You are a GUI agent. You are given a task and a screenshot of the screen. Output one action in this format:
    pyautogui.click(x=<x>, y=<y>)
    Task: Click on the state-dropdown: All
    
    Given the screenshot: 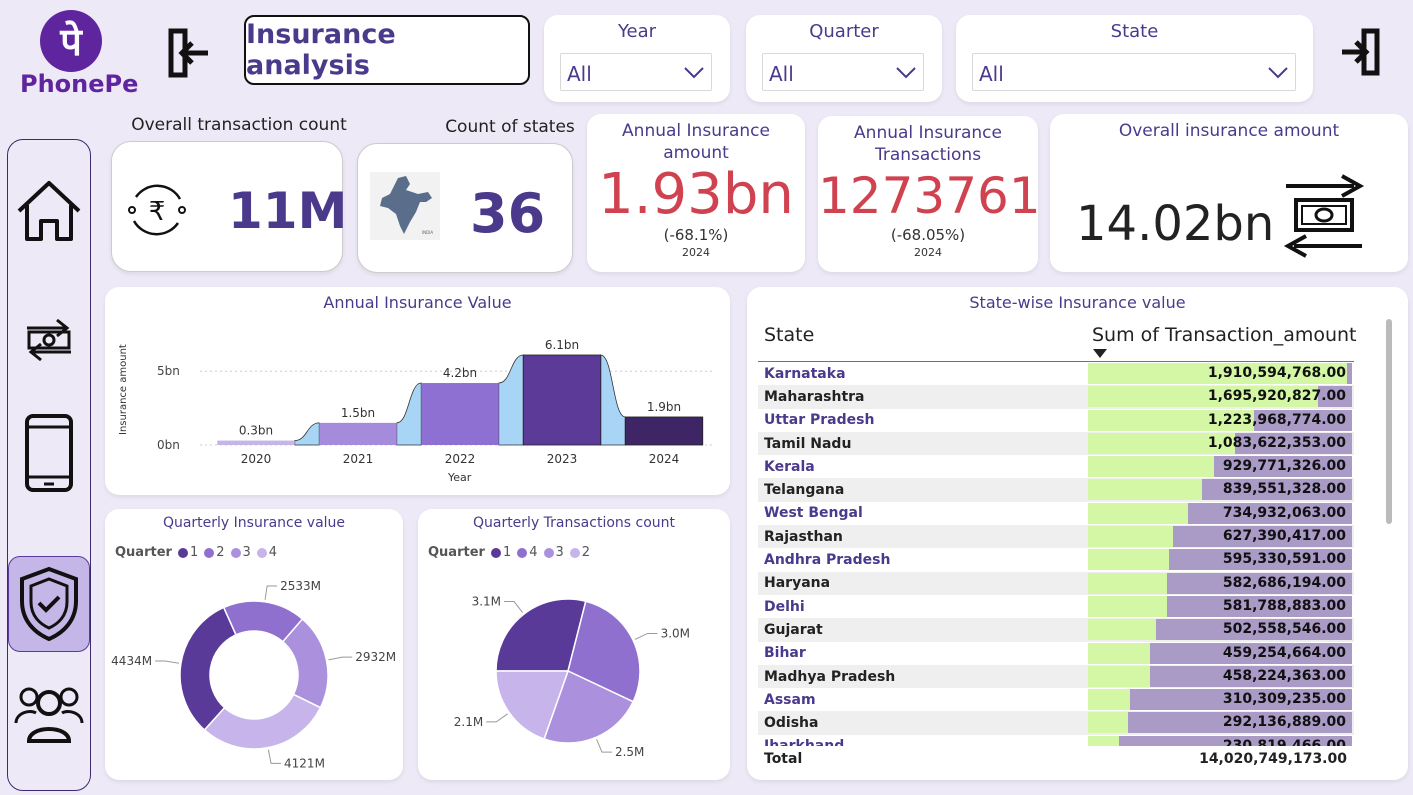 What is the action you would take?
    pyautogui.click(x=1134, y=72)
    